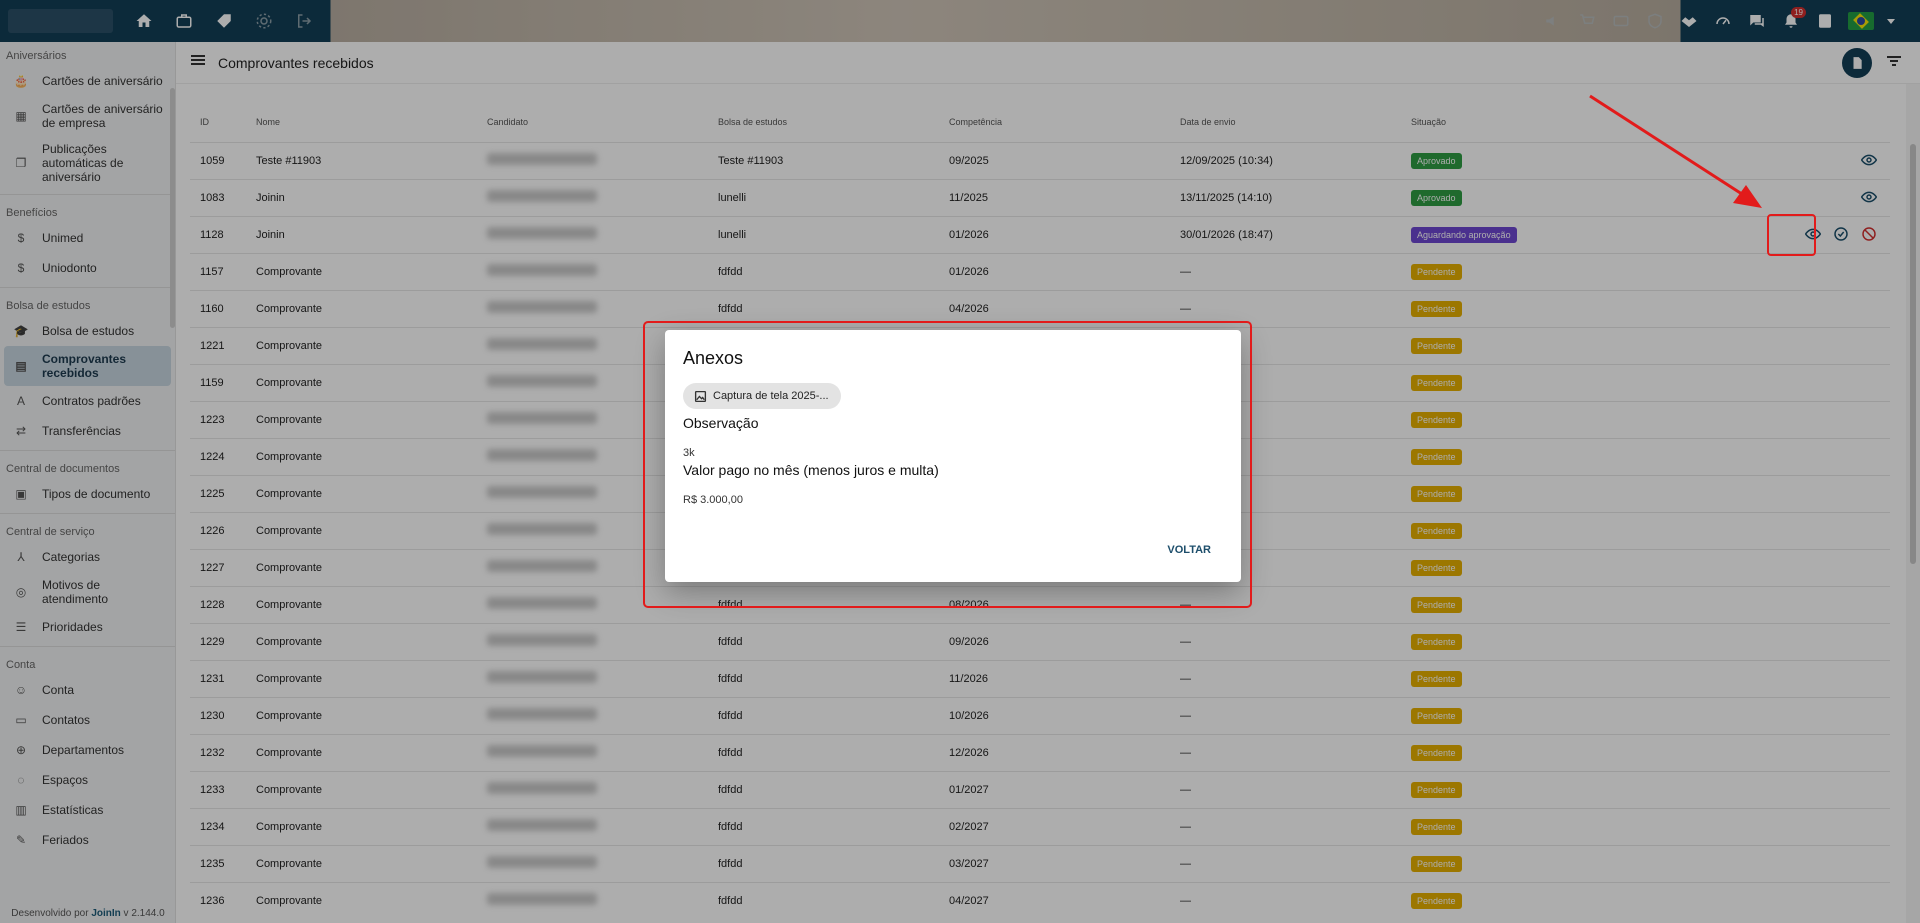 The image size is (1920, 923). Describe the element at coordinates (947, 464) in the screenshot. I see `annotation-dialog-highlight` at that location.